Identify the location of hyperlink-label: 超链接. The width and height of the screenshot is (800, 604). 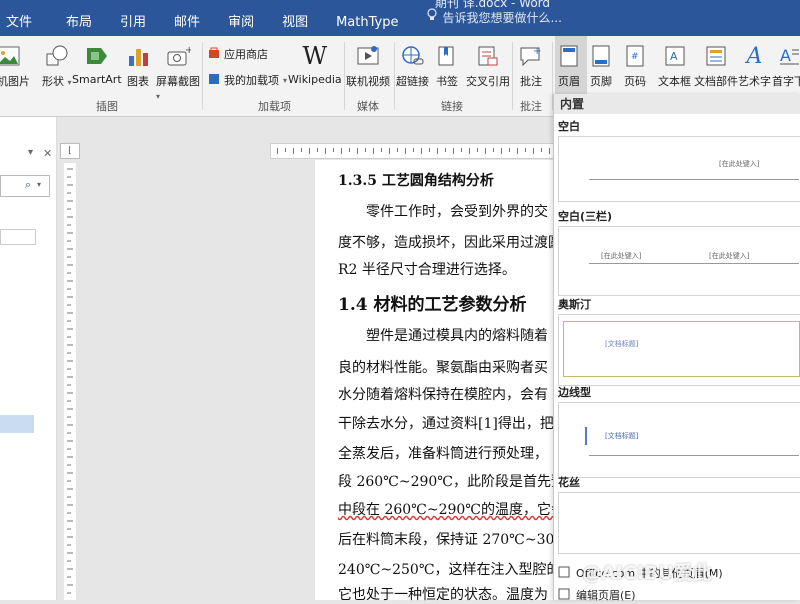
(412, 81).